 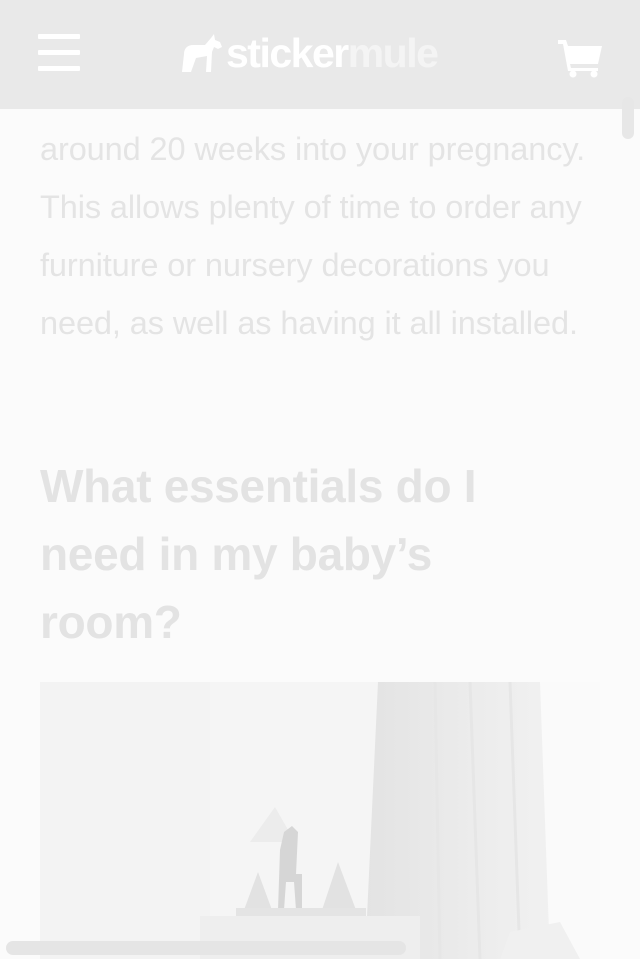 I want to click on site-logo: sticker mule, so click(x=308, y=53).